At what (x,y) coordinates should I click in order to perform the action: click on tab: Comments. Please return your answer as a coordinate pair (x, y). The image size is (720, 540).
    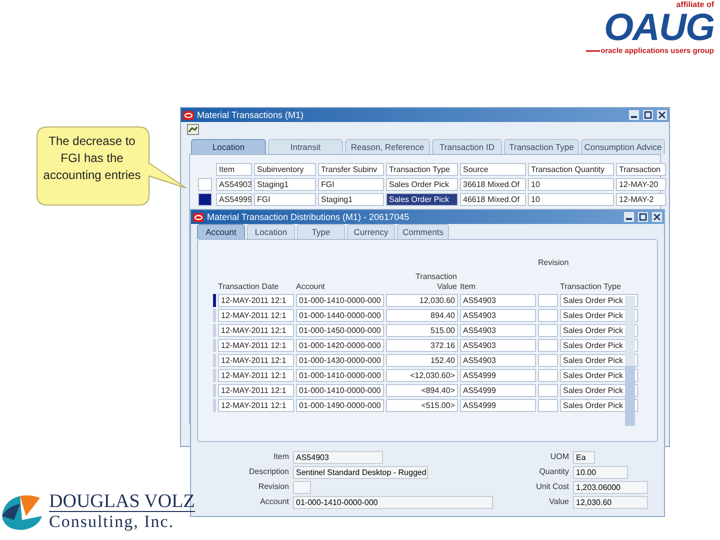
    Looking at the image, I should click on (423, 231).